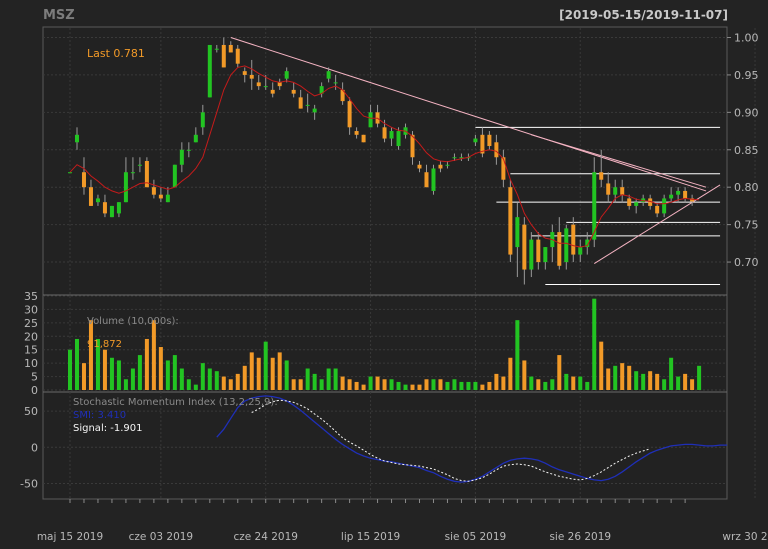 The height and width of the screenshot is (549, 768). I want to click on volume-tick-label: 15, so click(31, 350).